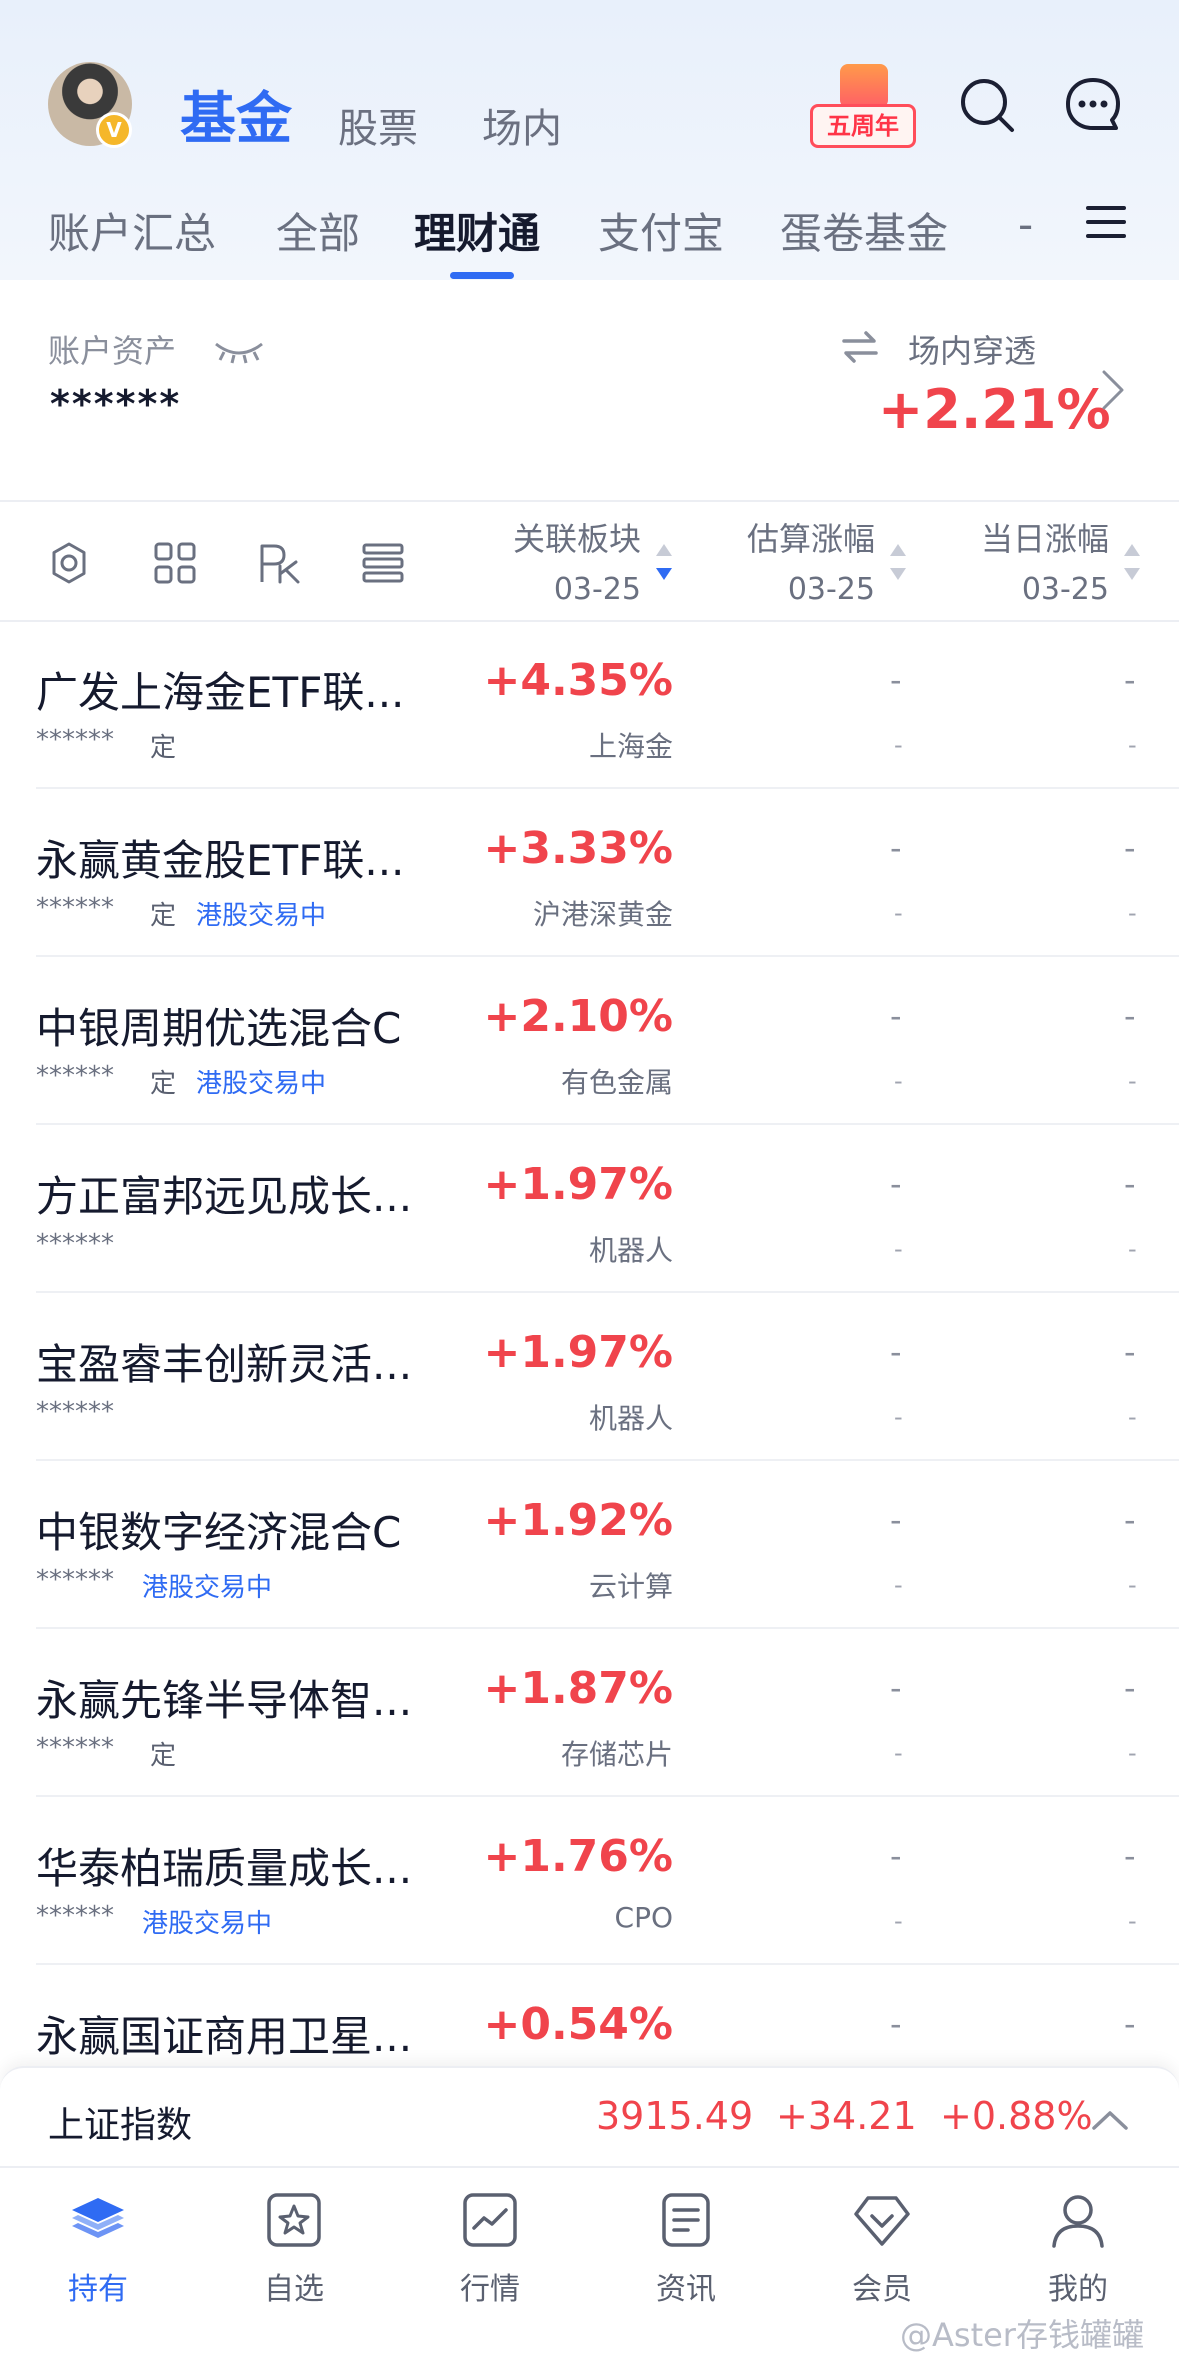 The height and width of the screenshot is (2359, 1179). What do you see at coordinates (863, 126) in the screenshot?
I see `anniversary-label: 五周年` at bounding box center [863, 126].